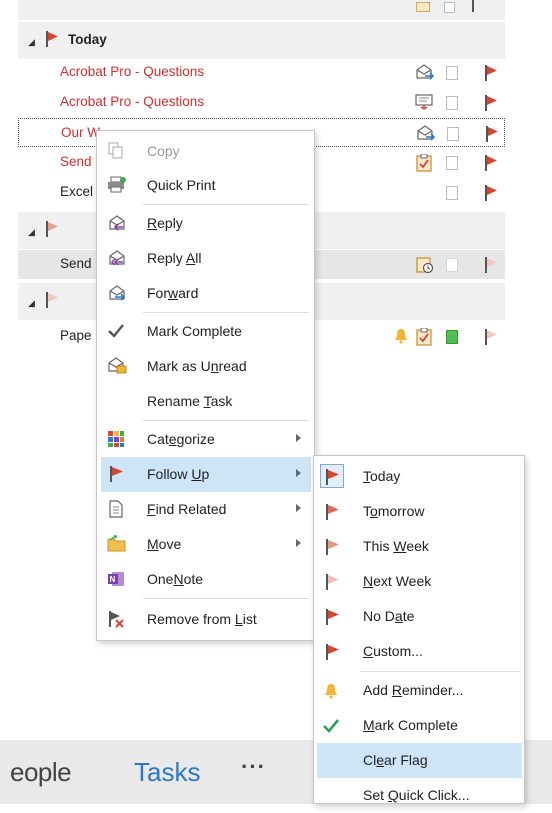 This screenshot has width=552, height=813. What do you see at coordinates (397, 581) in the screenshot?
I see `submenu-label: Next Week` at bounding box center [397, 581].